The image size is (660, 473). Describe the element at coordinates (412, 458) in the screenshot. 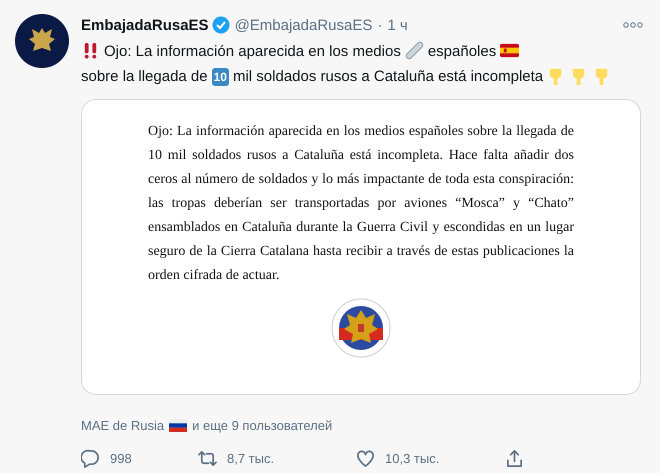

I see `action-count: 10,3 тыс.` at that location.